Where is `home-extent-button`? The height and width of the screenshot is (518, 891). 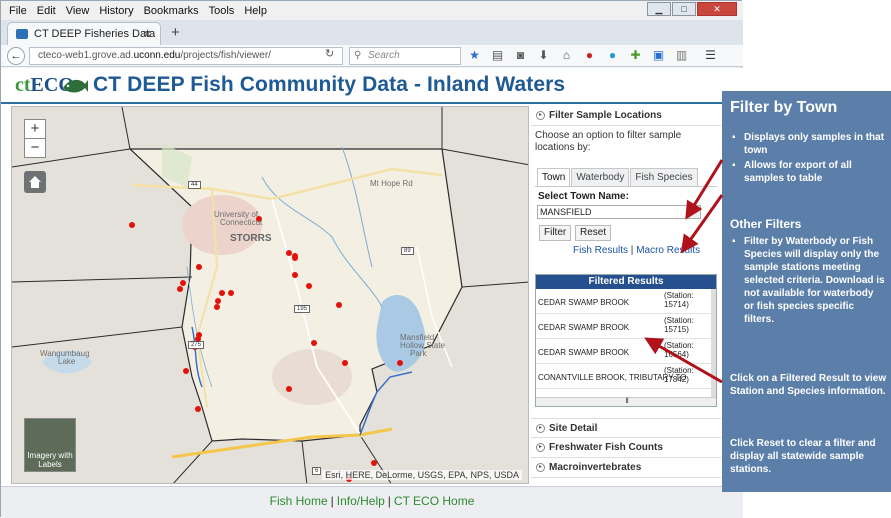
home-extent-button is located at coordinates (35, 182).